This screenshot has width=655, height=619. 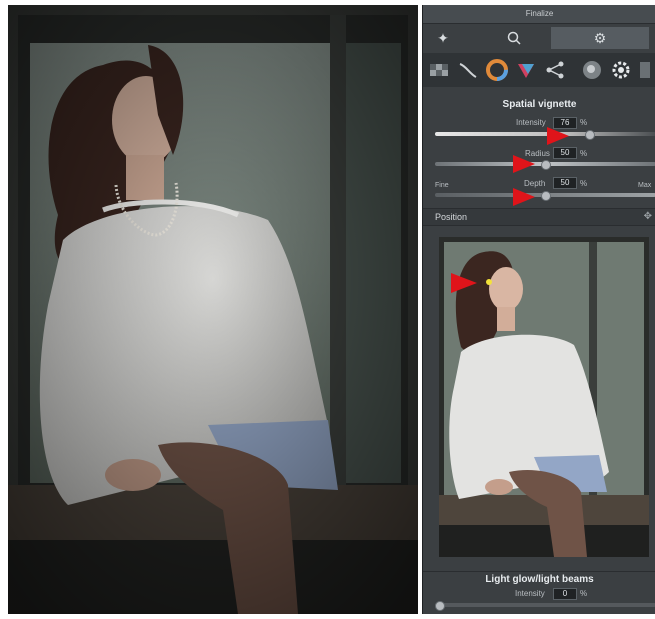 What do you see at coordinates (584, 183) in the screenshot?
I see `depth-percent: %` at bounding box center [584, 183].